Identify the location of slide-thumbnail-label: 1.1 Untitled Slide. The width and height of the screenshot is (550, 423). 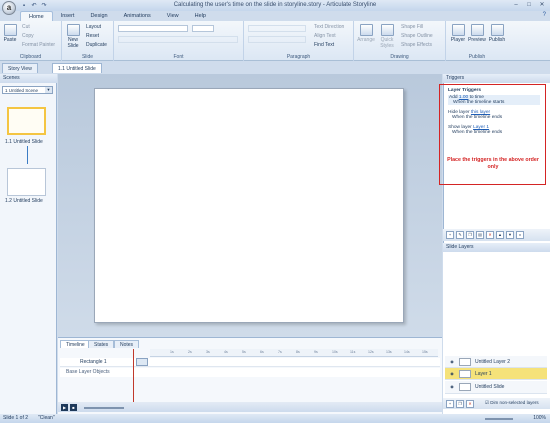
(24, 142).